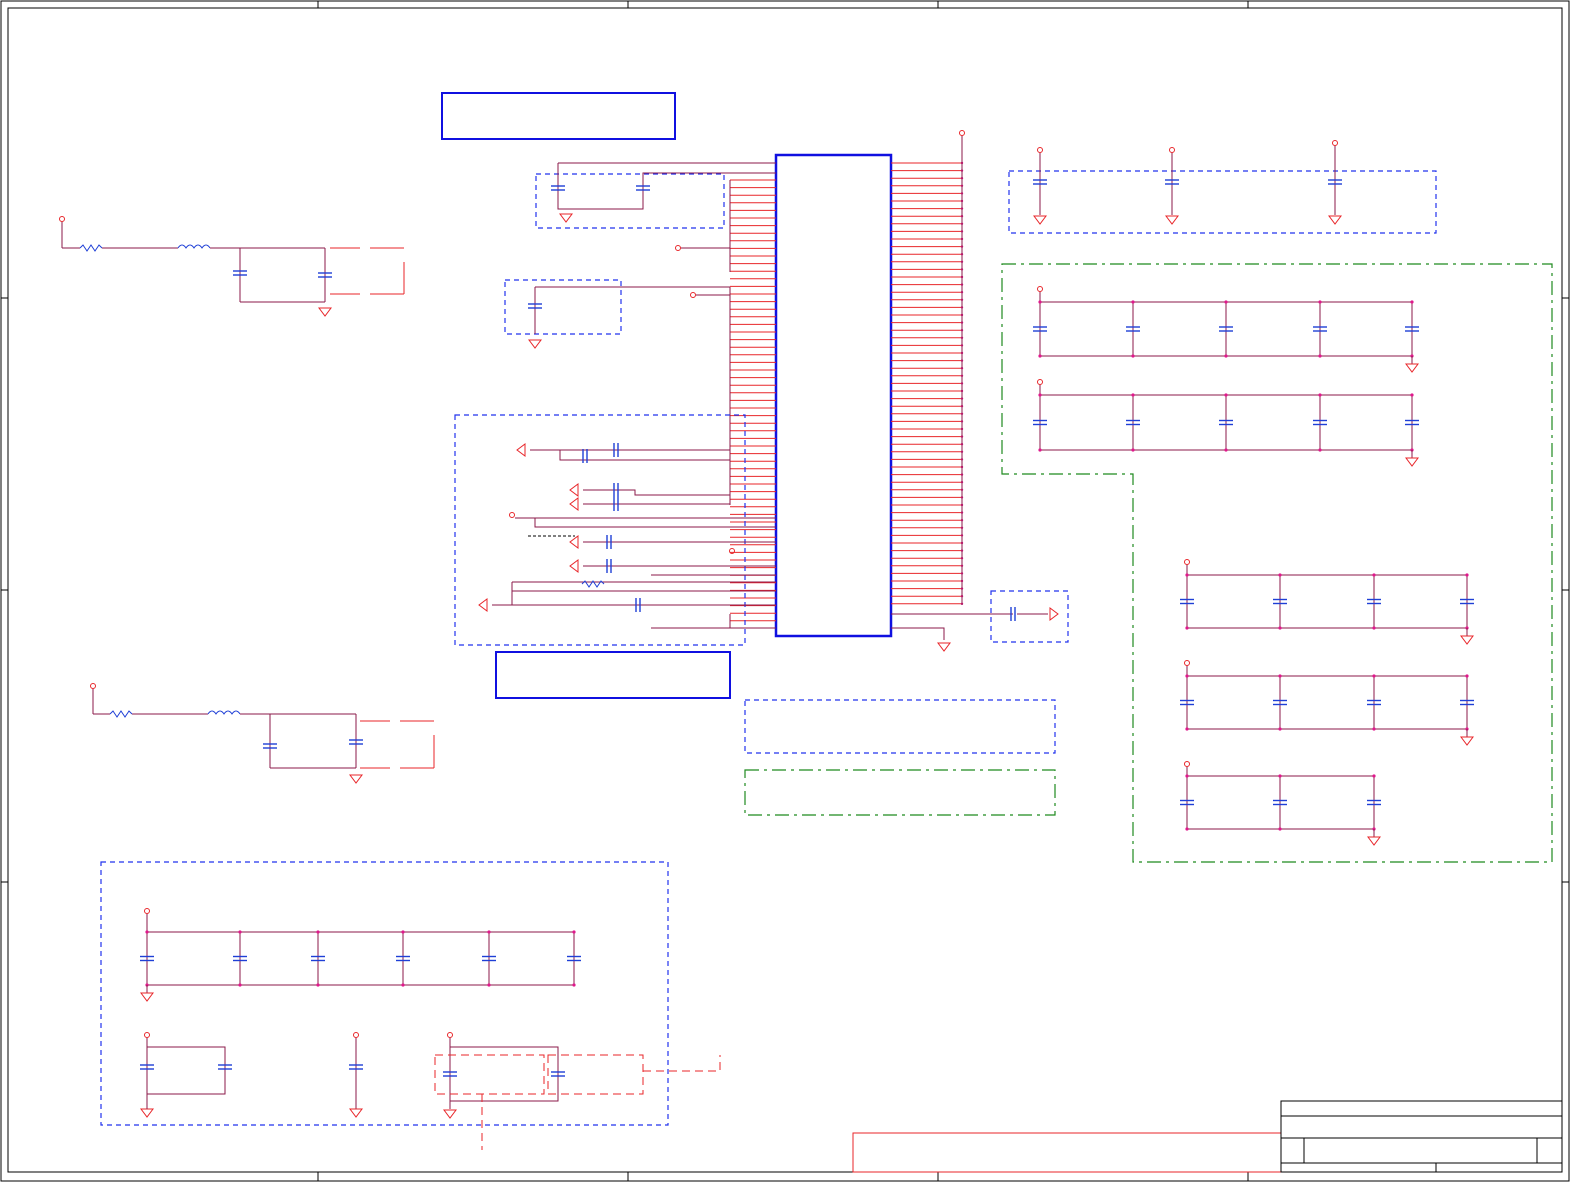 This screenshot has width=1571, height=1183. I want to click on group-box-note-green, so click(900, 792).